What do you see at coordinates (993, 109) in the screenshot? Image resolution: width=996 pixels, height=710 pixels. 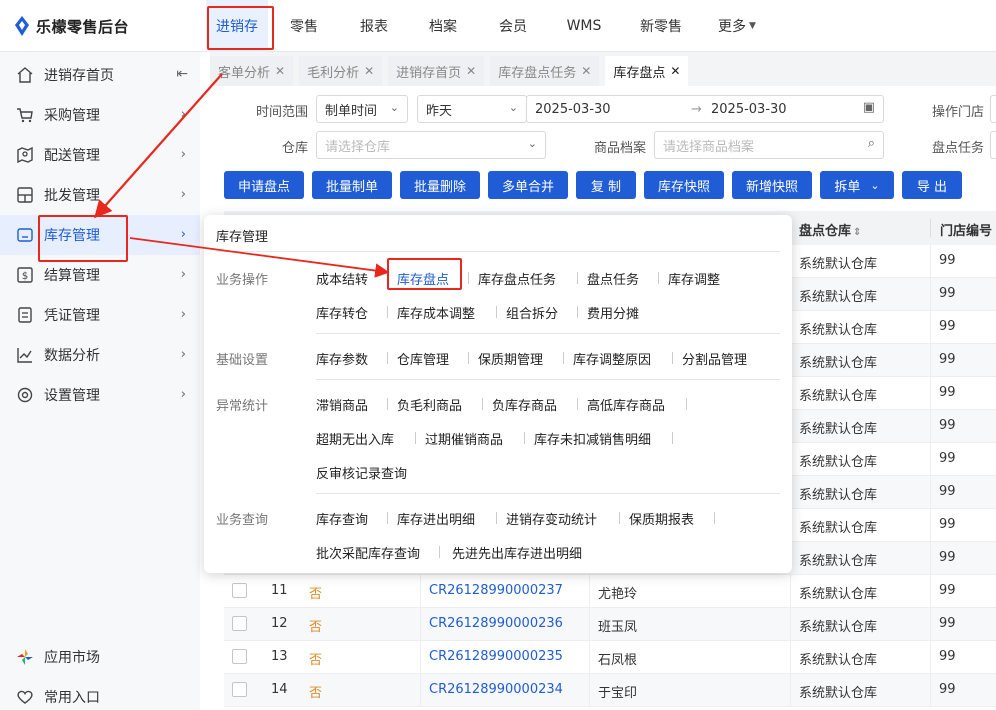 I see `store-select` at bounding box center [993, 109].